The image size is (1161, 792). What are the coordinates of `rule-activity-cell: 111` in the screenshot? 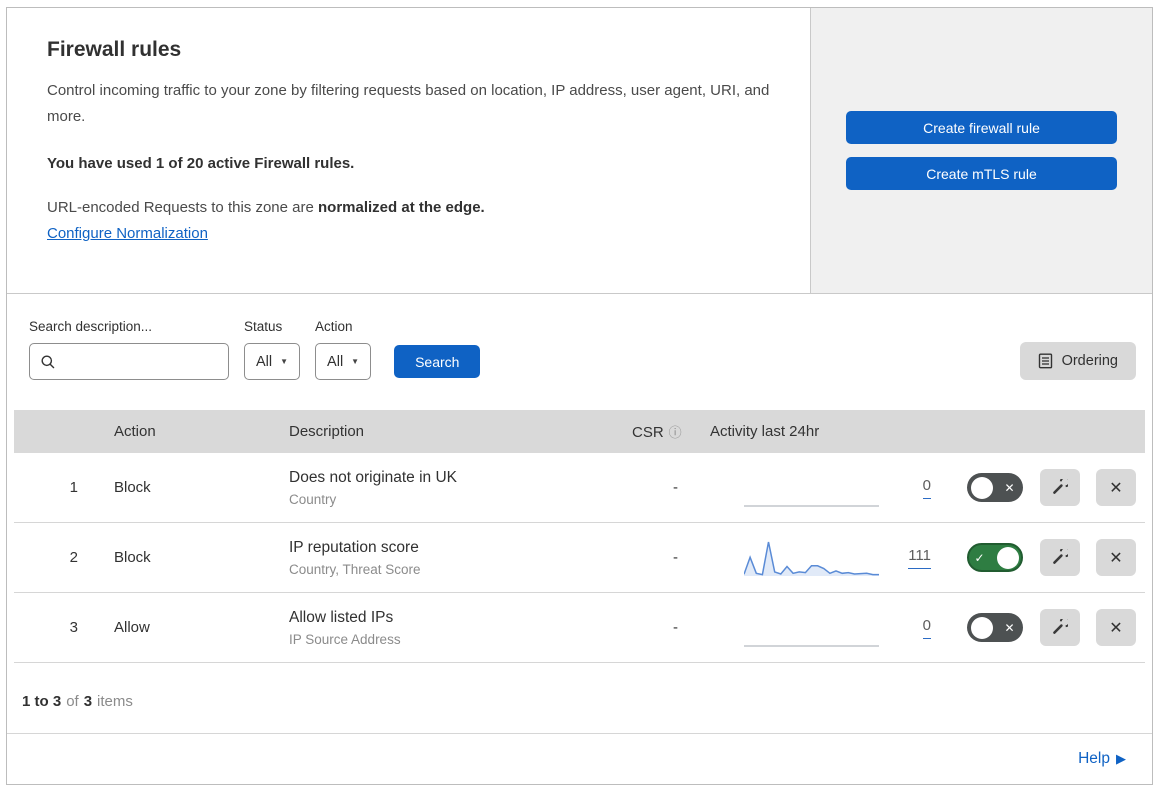 It's located at (829, 558).